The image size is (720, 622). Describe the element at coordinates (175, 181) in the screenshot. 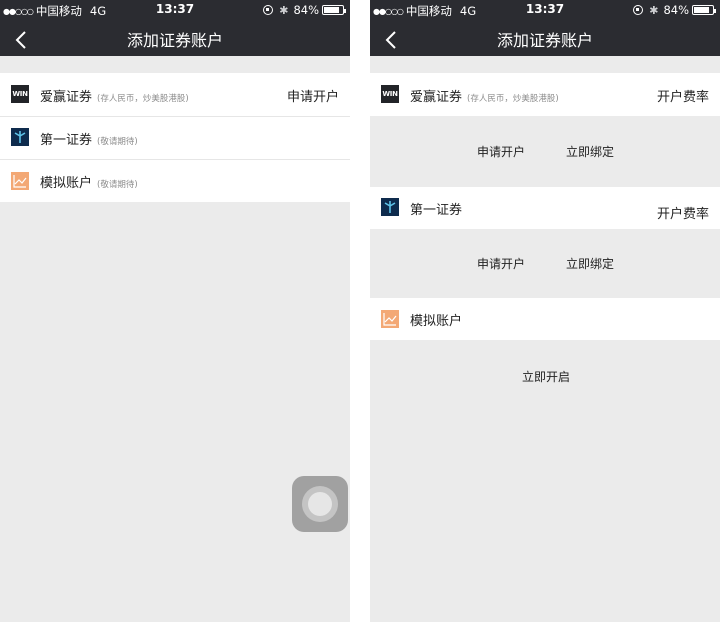

I see `account-row-simulated: 模拟账户 (敬请期待)` at that location.